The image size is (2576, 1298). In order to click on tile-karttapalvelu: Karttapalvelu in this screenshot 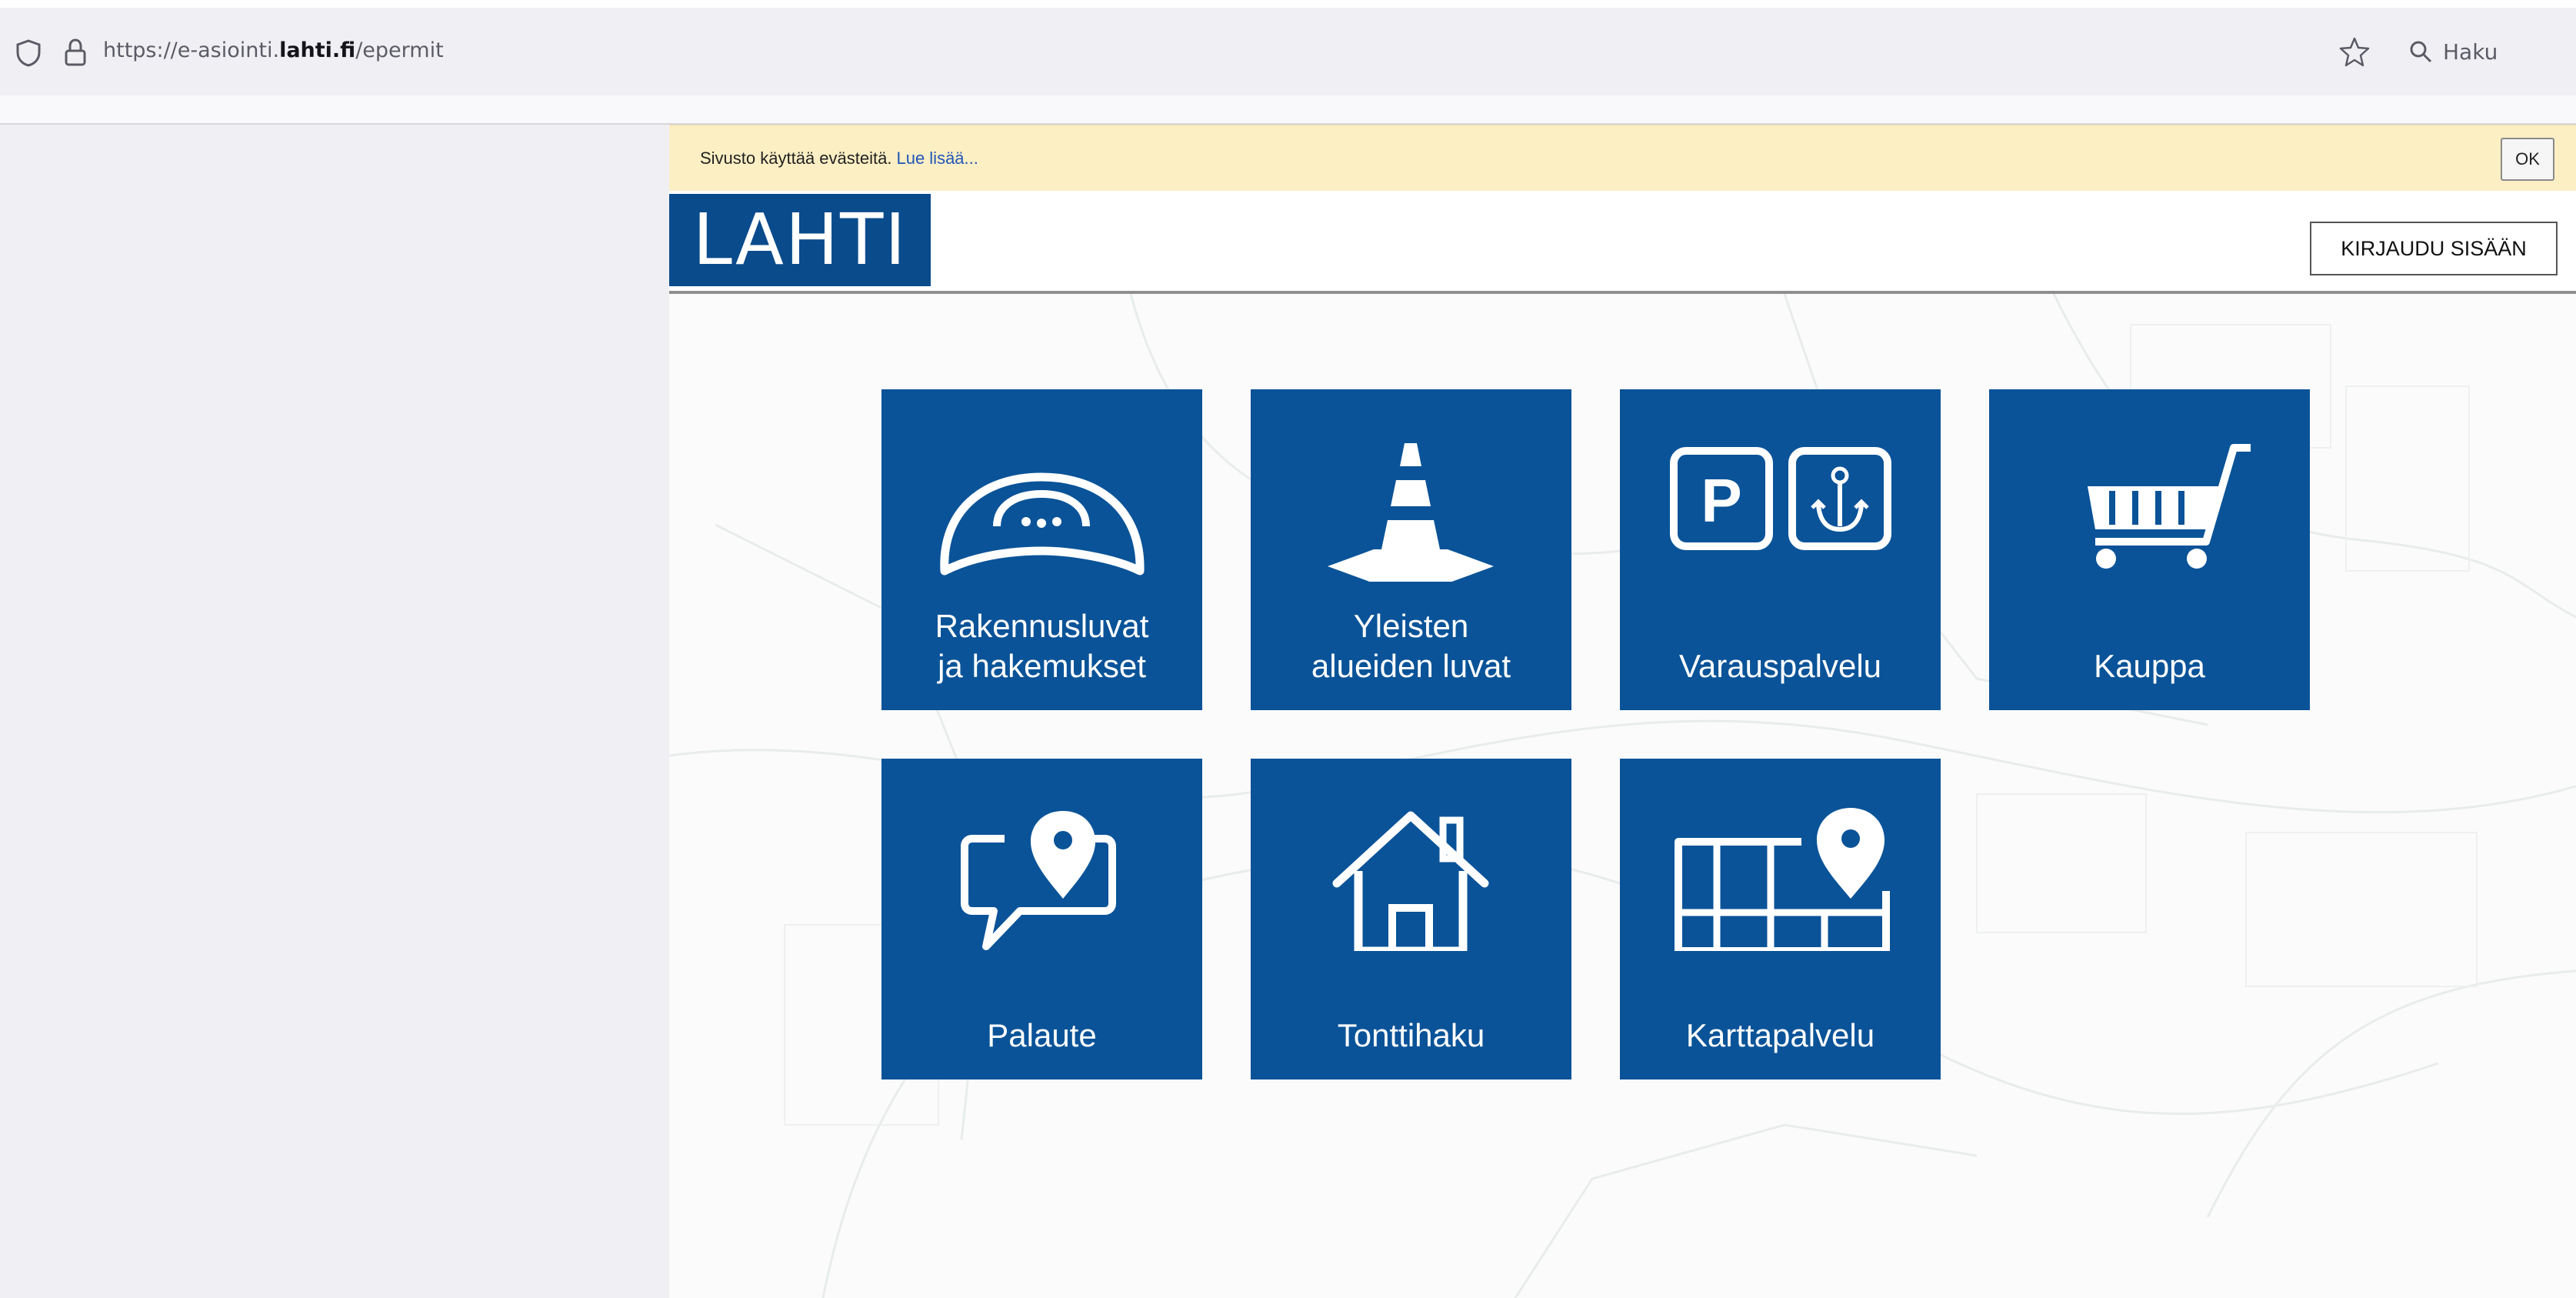, I will do `click(1780, 919)`.